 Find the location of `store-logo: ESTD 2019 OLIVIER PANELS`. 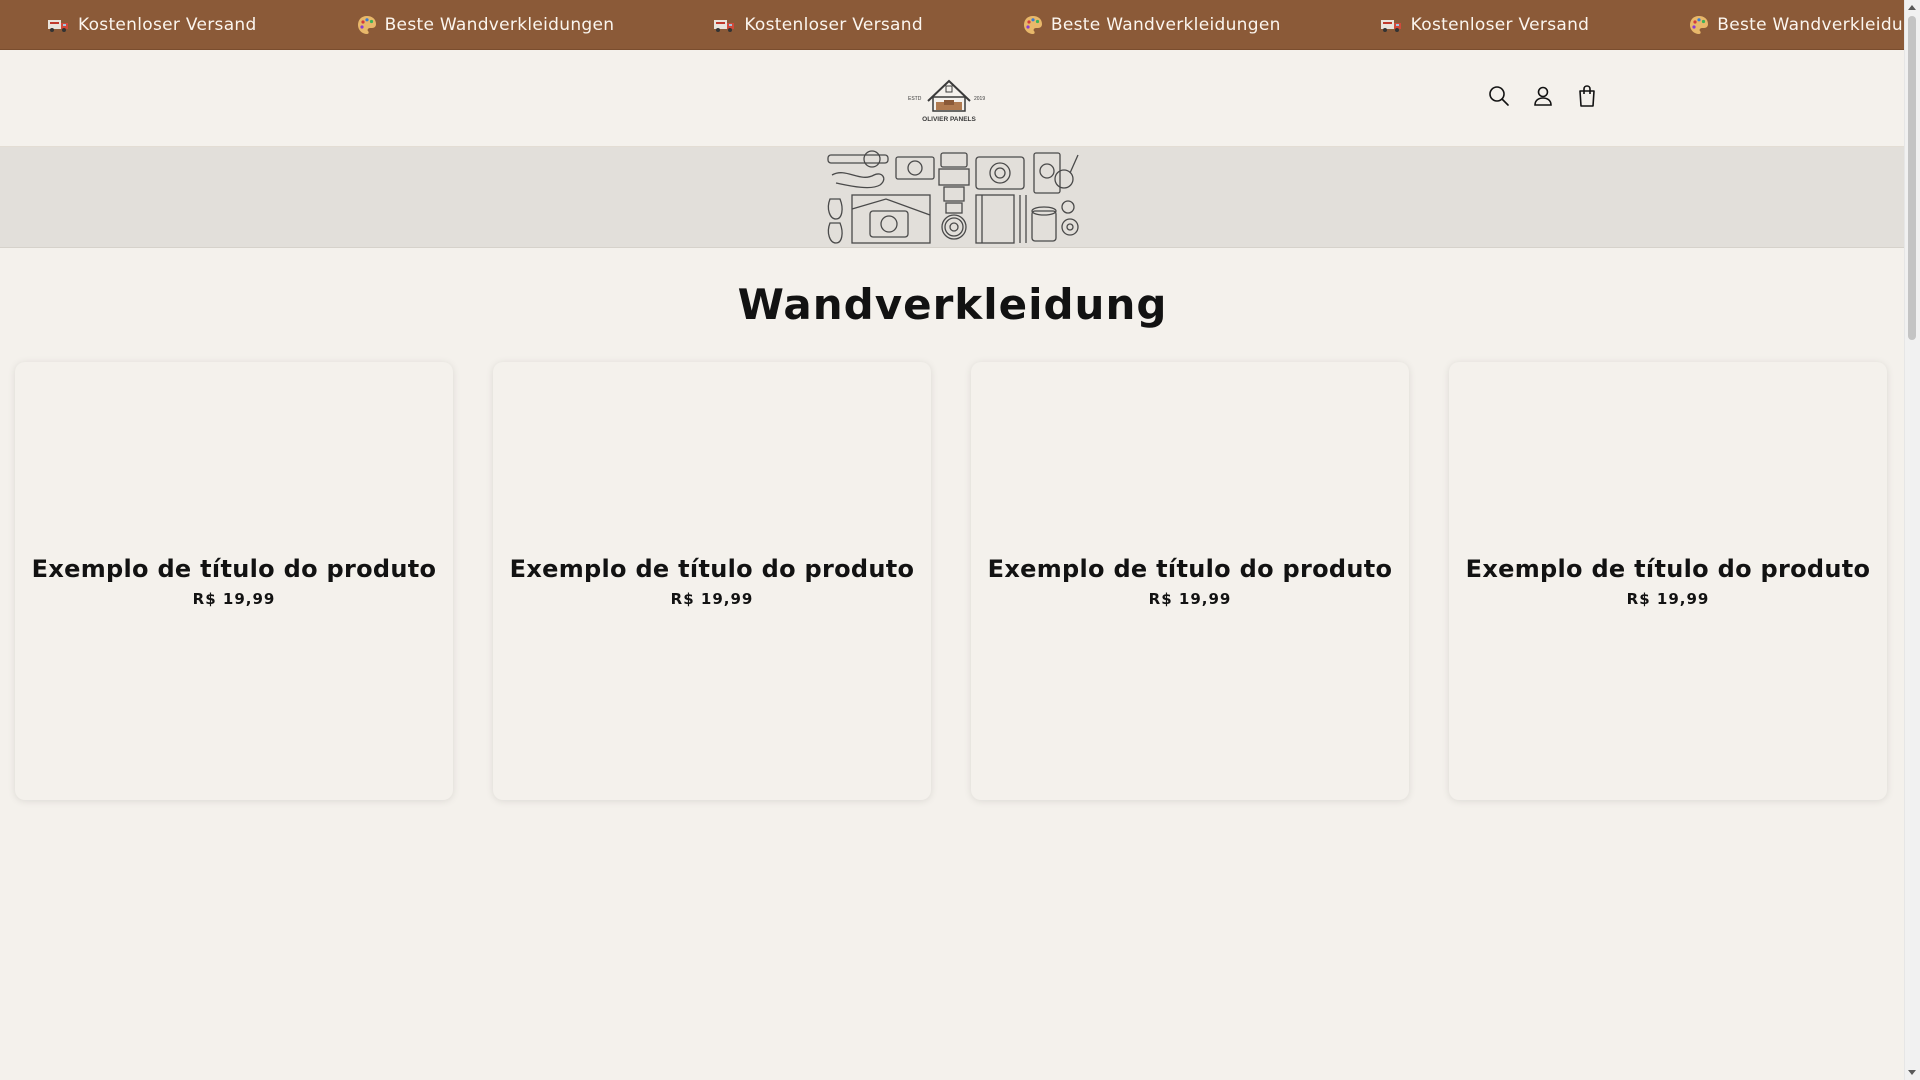

store-logo: ESTD 2019 OLIVIER PANELS is located at coordinates (949, 97).